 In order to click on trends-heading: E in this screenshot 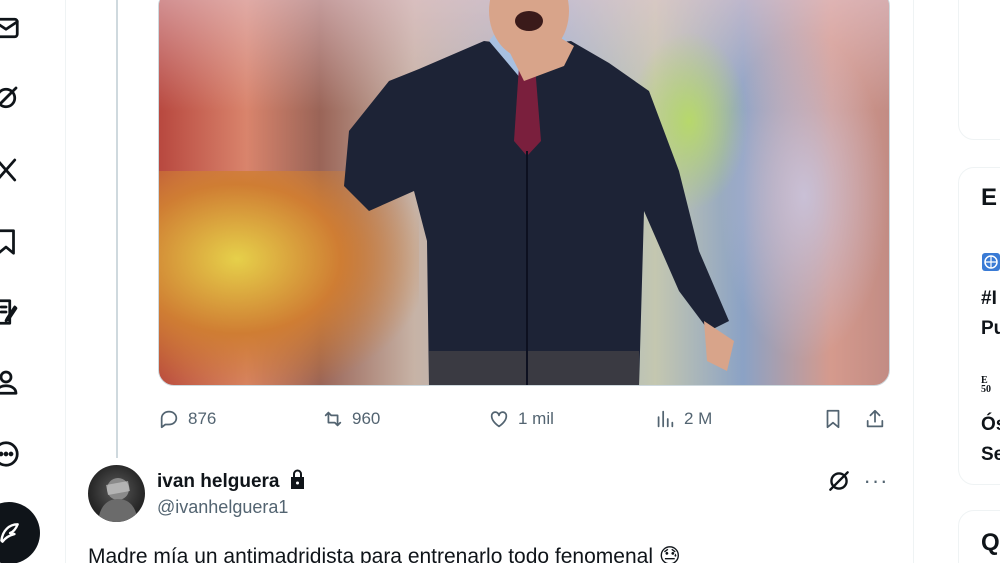, I will do `click(989, 197)`.